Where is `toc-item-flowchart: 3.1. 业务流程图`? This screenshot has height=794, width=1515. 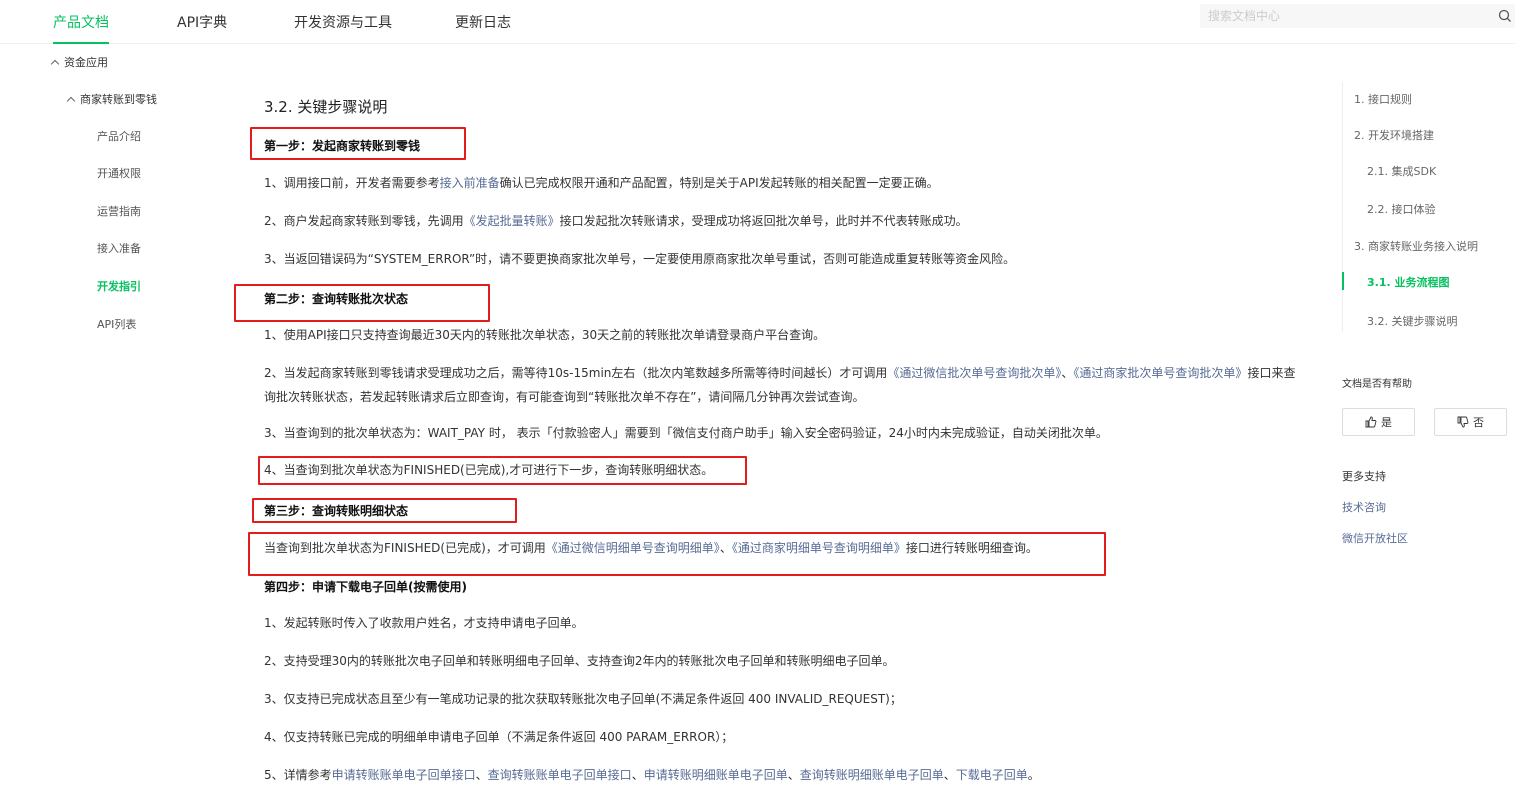
toc-item-flowchart: 3.1. 业务流程图 is located at coordinates (1408, 282).